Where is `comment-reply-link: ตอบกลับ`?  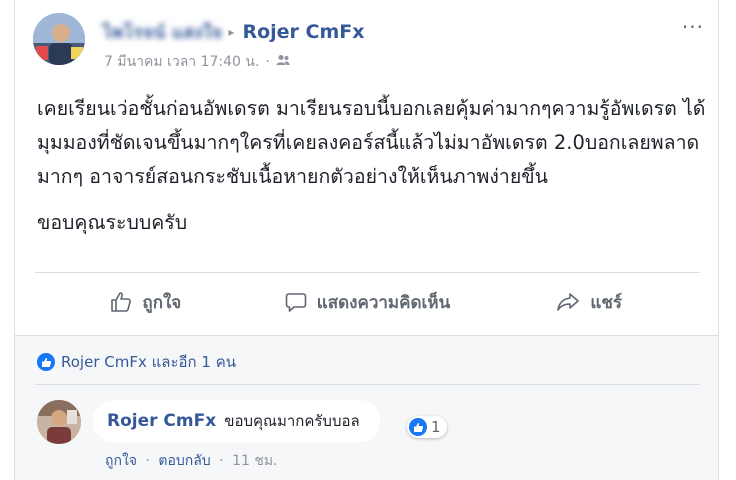 comment-reply-link: ตอบกลับ is located at coordinates (184, 461).